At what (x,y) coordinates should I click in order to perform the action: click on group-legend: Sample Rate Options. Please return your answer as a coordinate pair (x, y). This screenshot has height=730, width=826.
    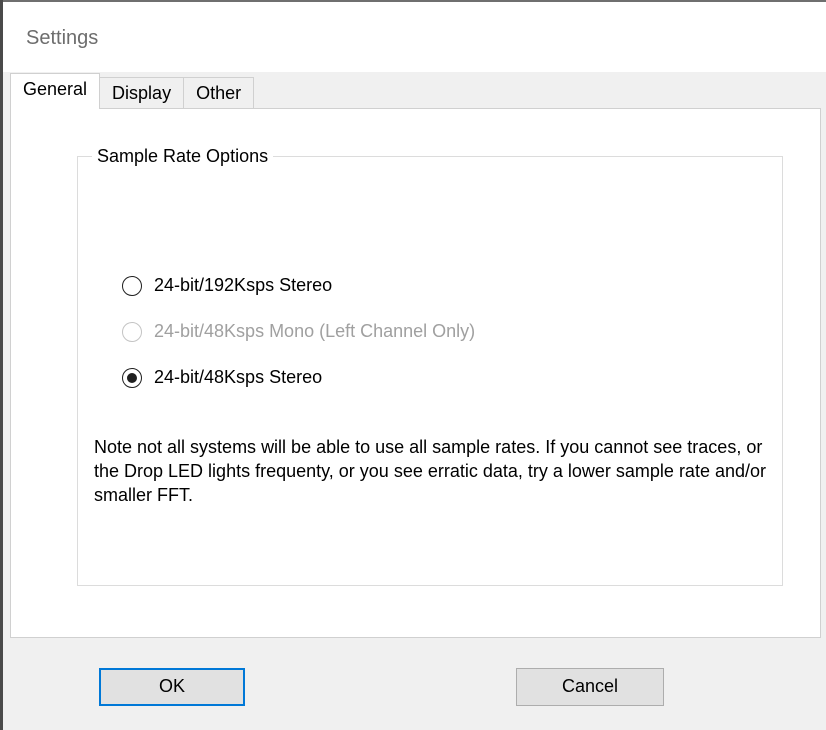
    Looking at the image, I should click on (183, 156).